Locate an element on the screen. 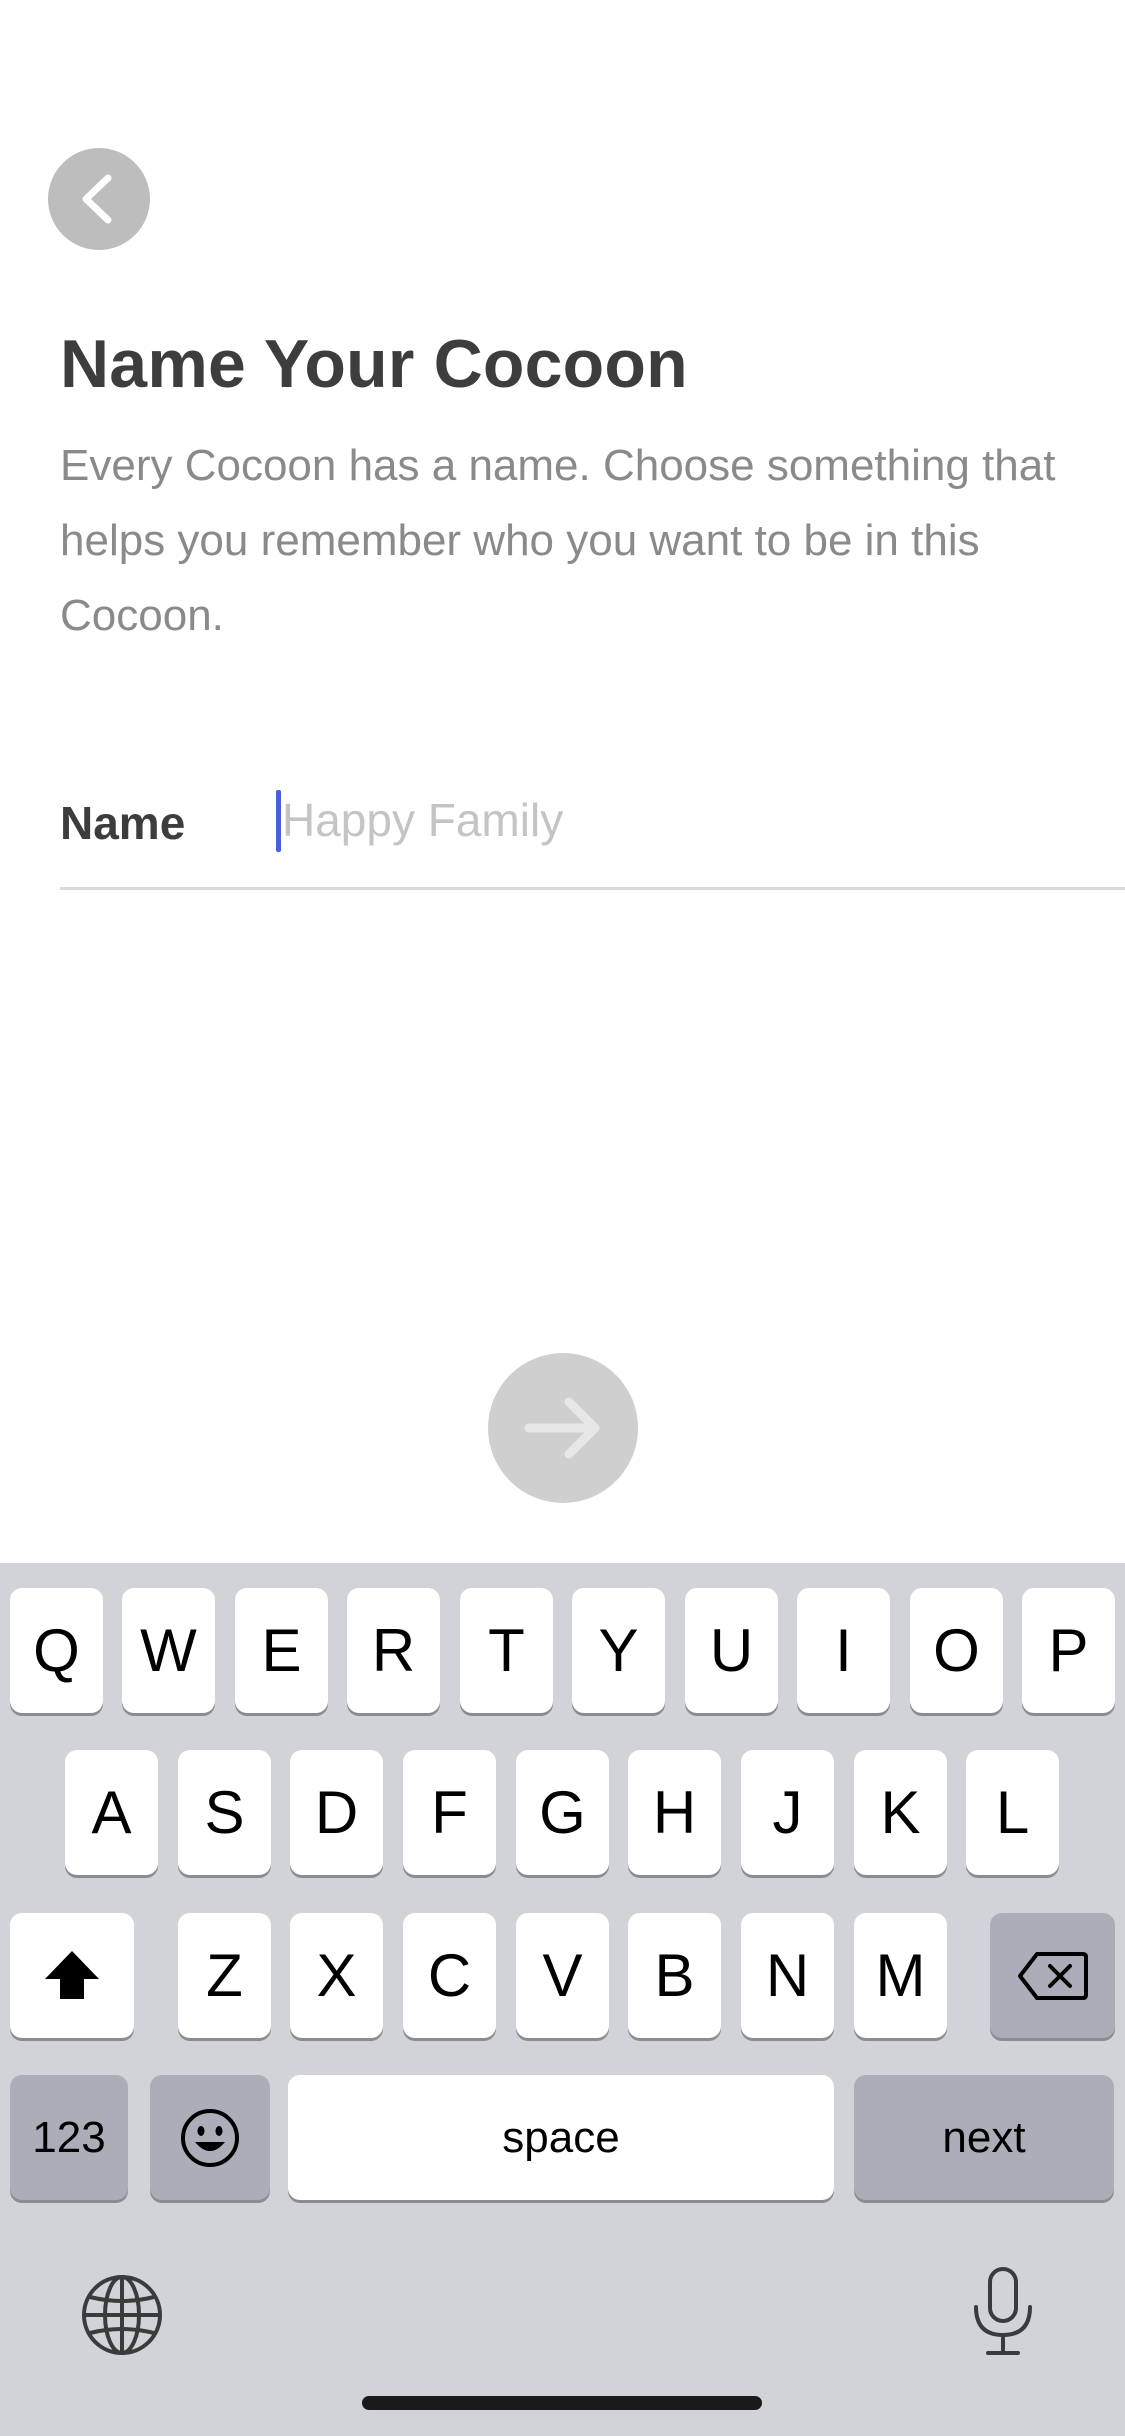 This screenshot has width=1125, height=2436. key-l: L is located at coordinates (1012, 1812).